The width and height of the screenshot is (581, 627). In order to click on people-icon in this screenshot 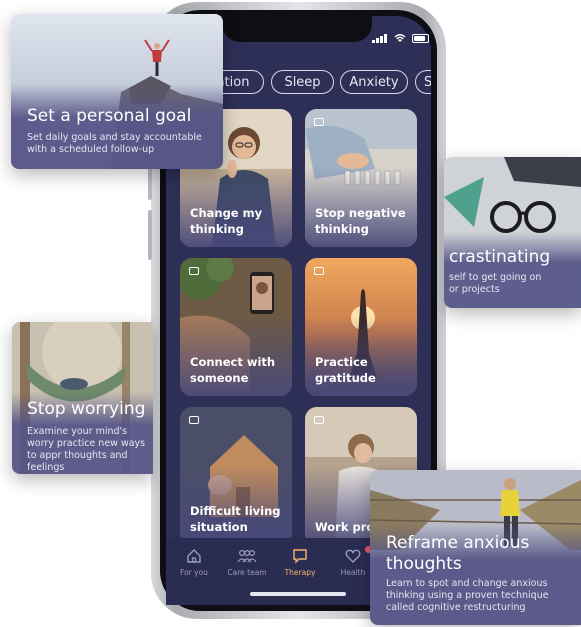, I will do `click(247, 556)`.